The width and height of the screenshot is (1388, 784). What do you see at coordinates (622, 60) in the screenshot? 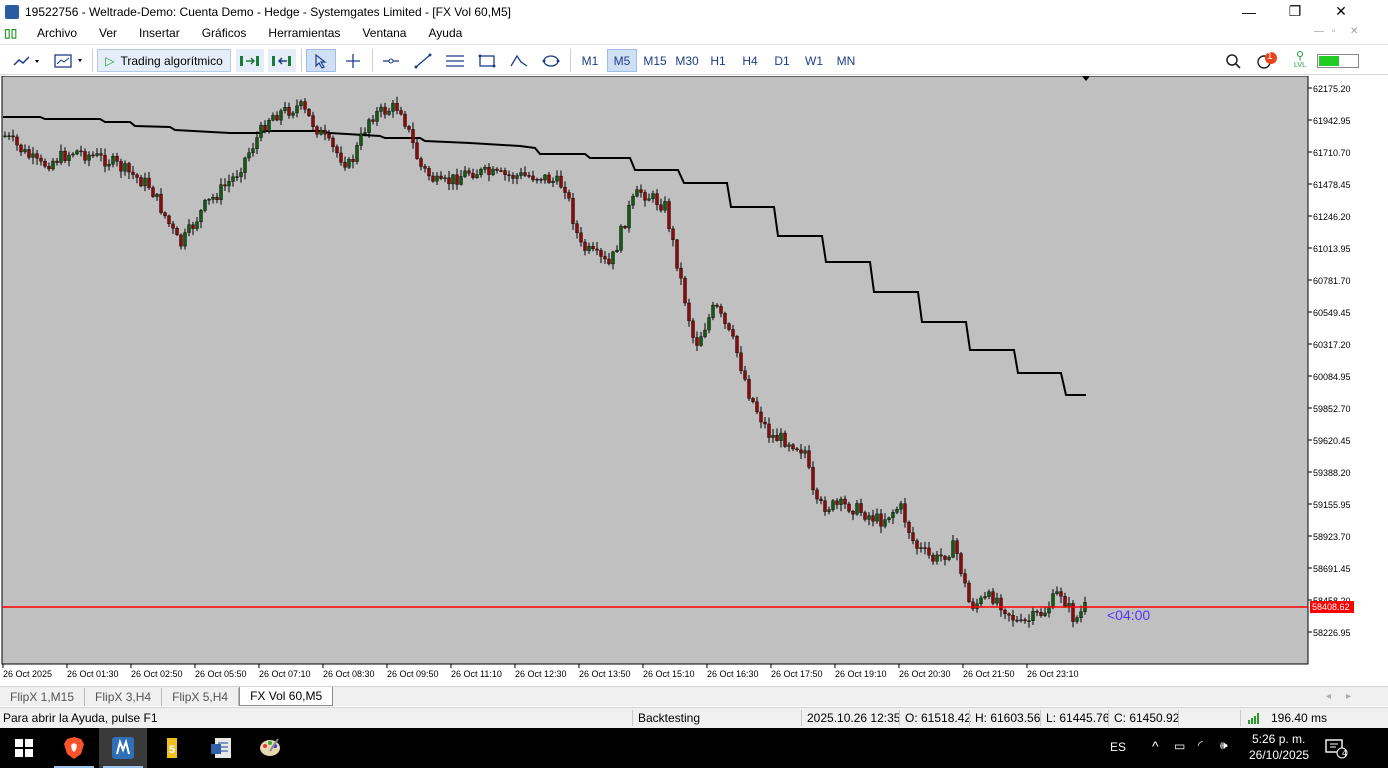
I see `timeframe-m5: M5` at bounding box center [622, 60].